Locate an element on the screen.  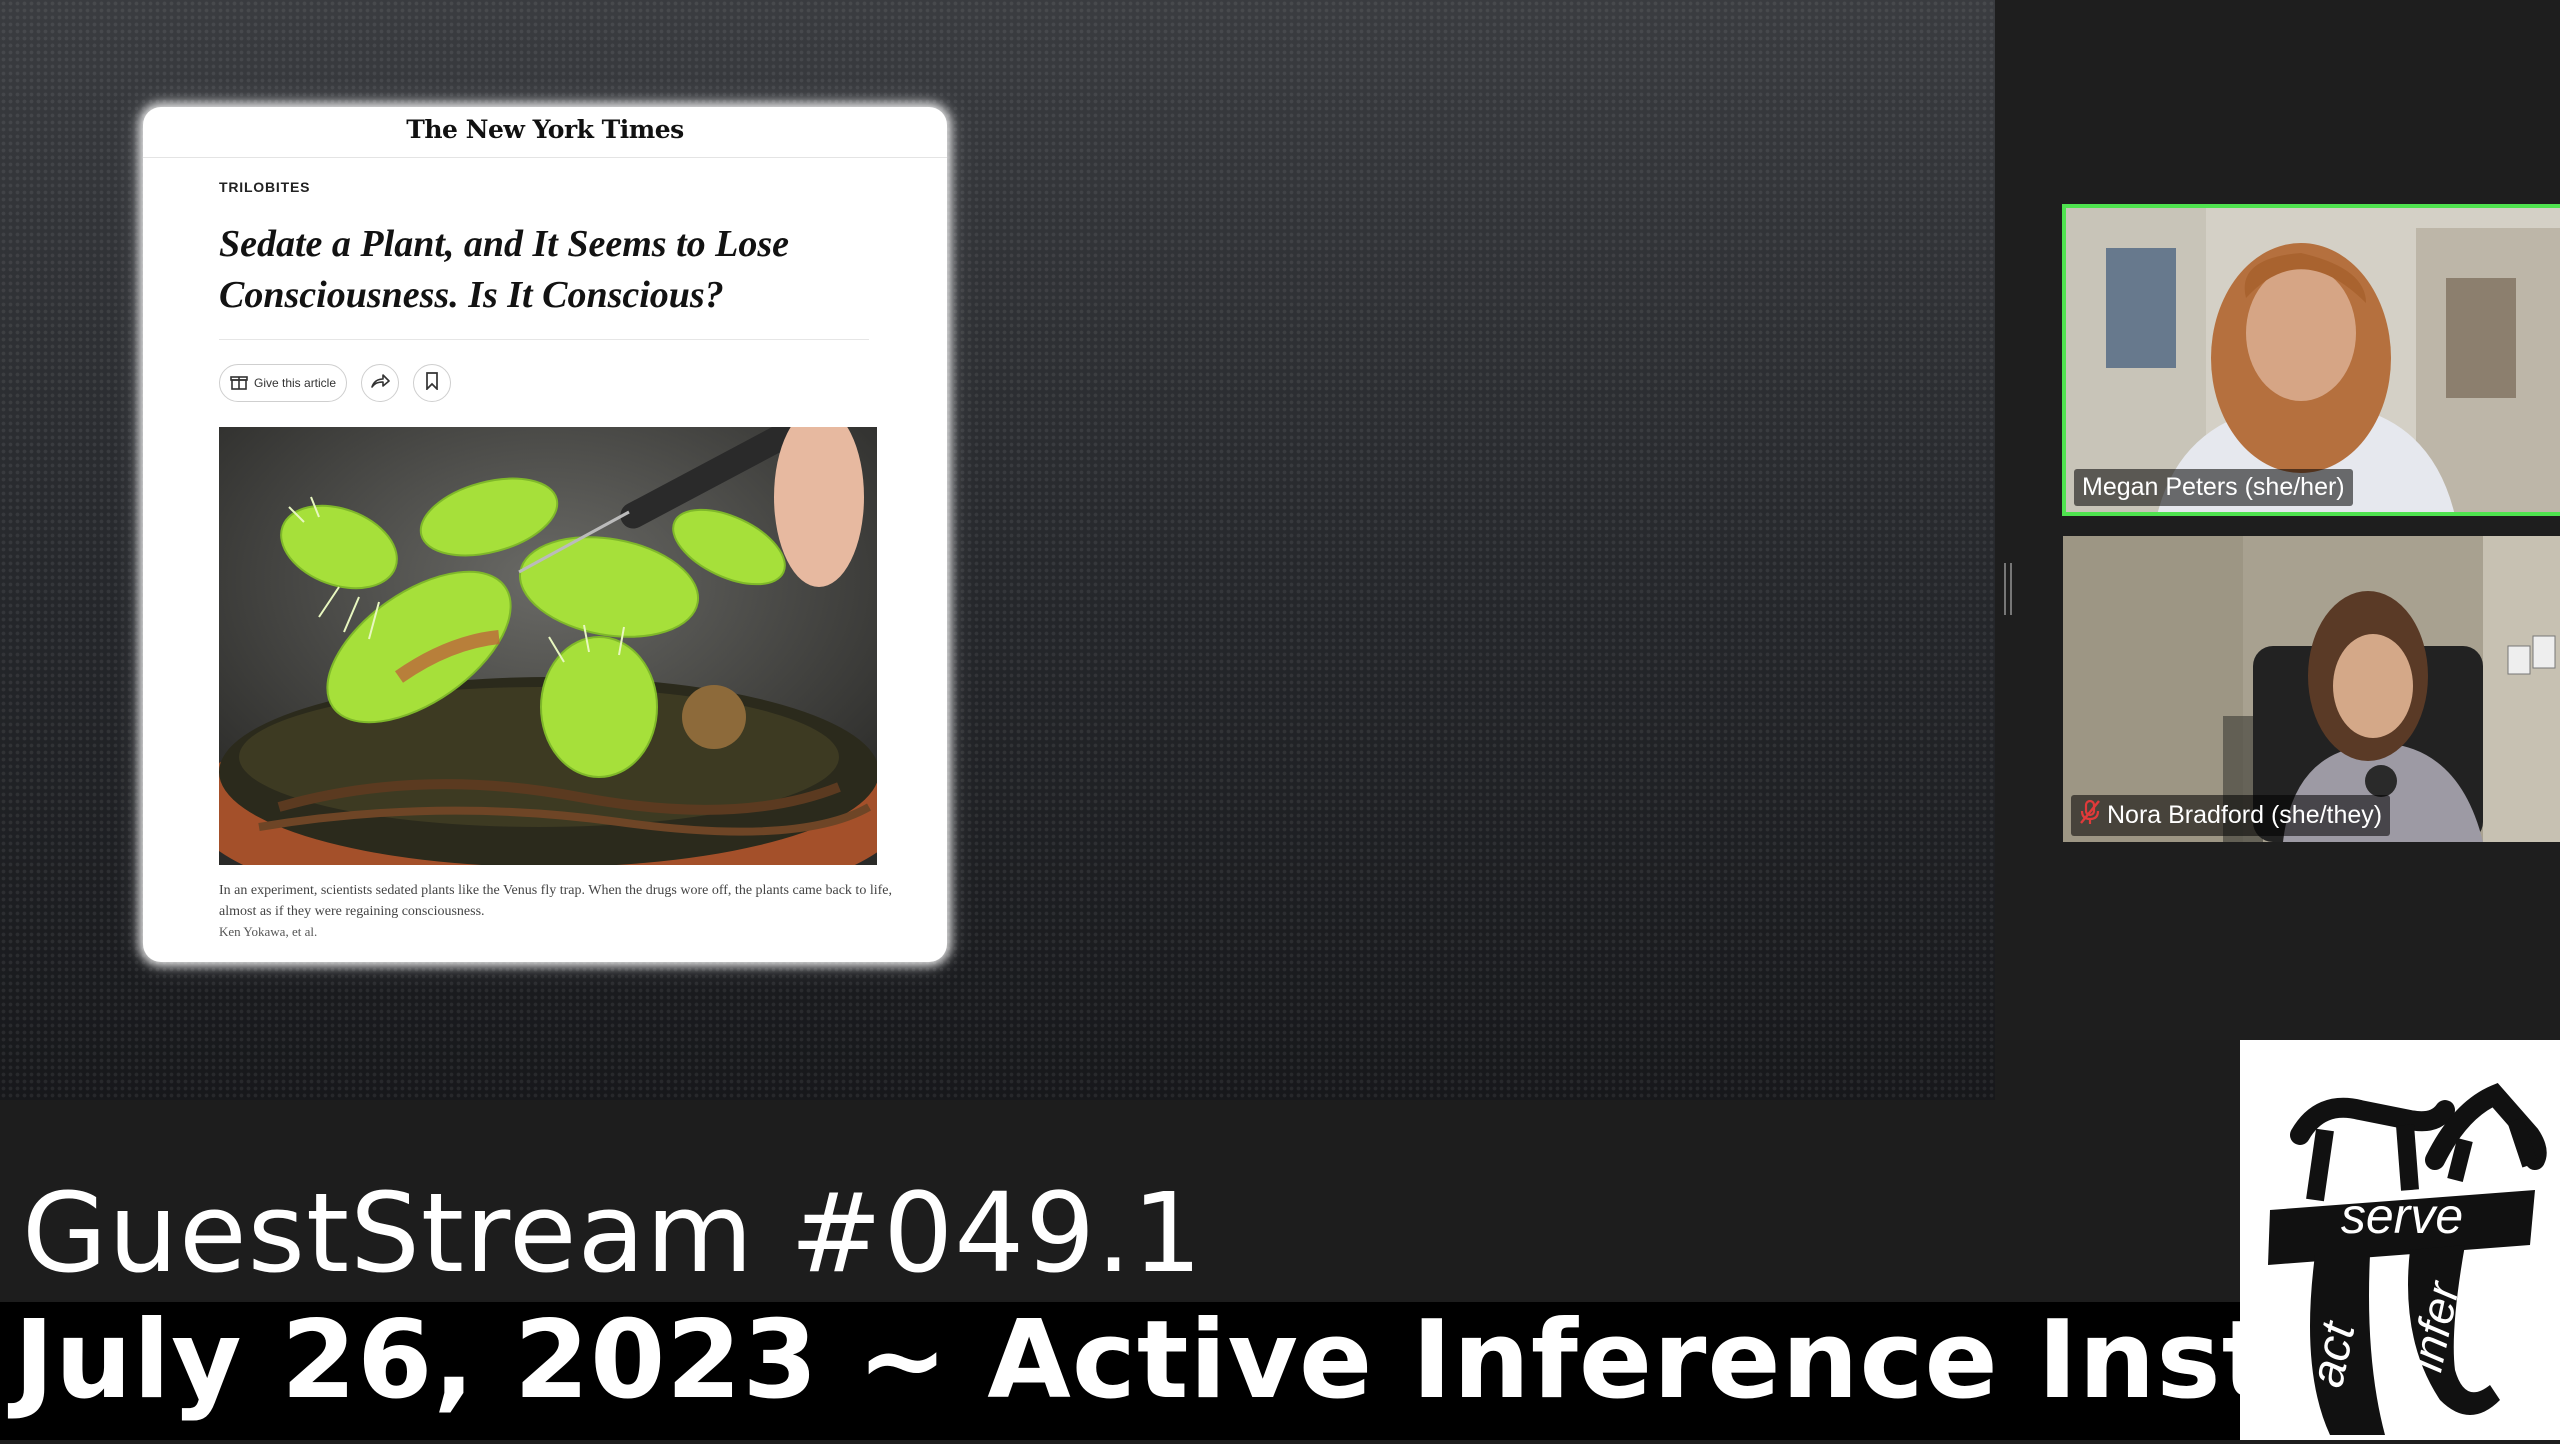
active-inference-logo: serve act infer is located at coordinates (2400, 1240).